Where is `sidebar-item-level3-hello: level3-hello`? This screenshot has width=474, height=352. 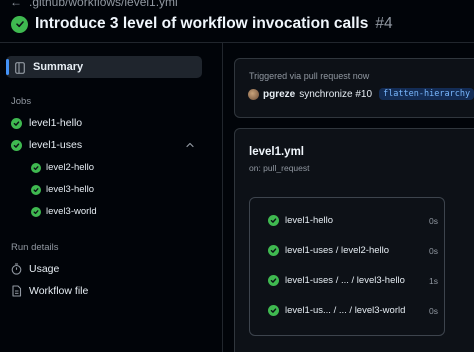
sidebar-item-level3-hello: level3-hello is located at coordinates (62, 189).